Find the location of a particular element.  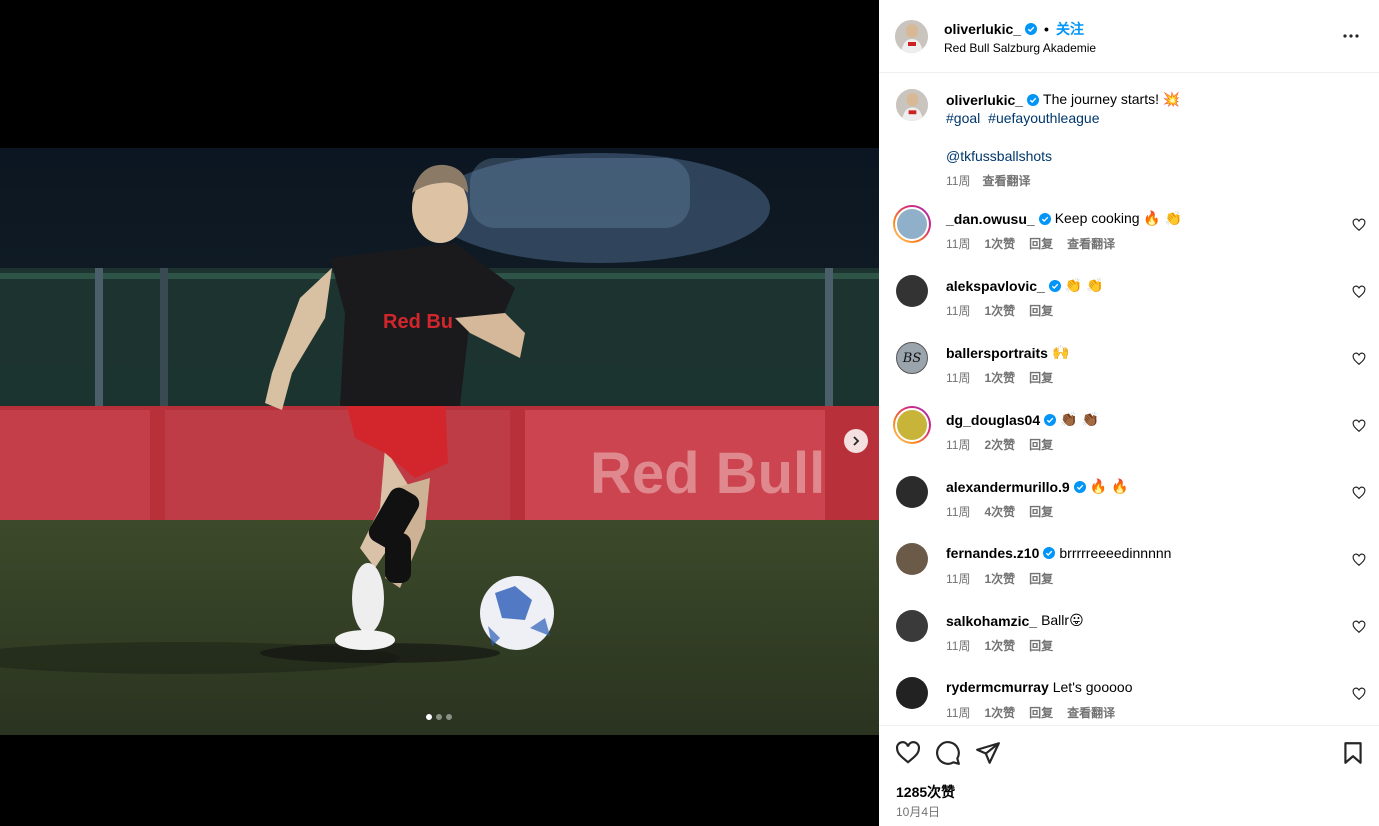

save-bookmark-icon is located at coordinates (1353, 753).